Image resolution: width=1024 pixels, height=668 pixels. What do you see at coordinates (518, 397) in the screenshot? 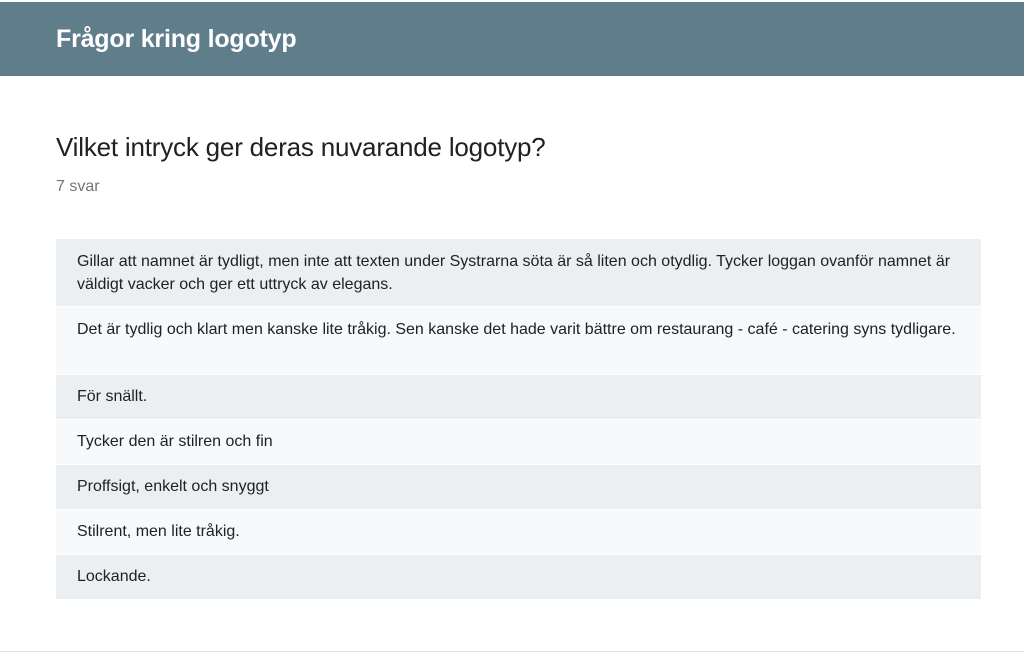
I see `response-item: För snällt.` at bounding box center [518, 397].